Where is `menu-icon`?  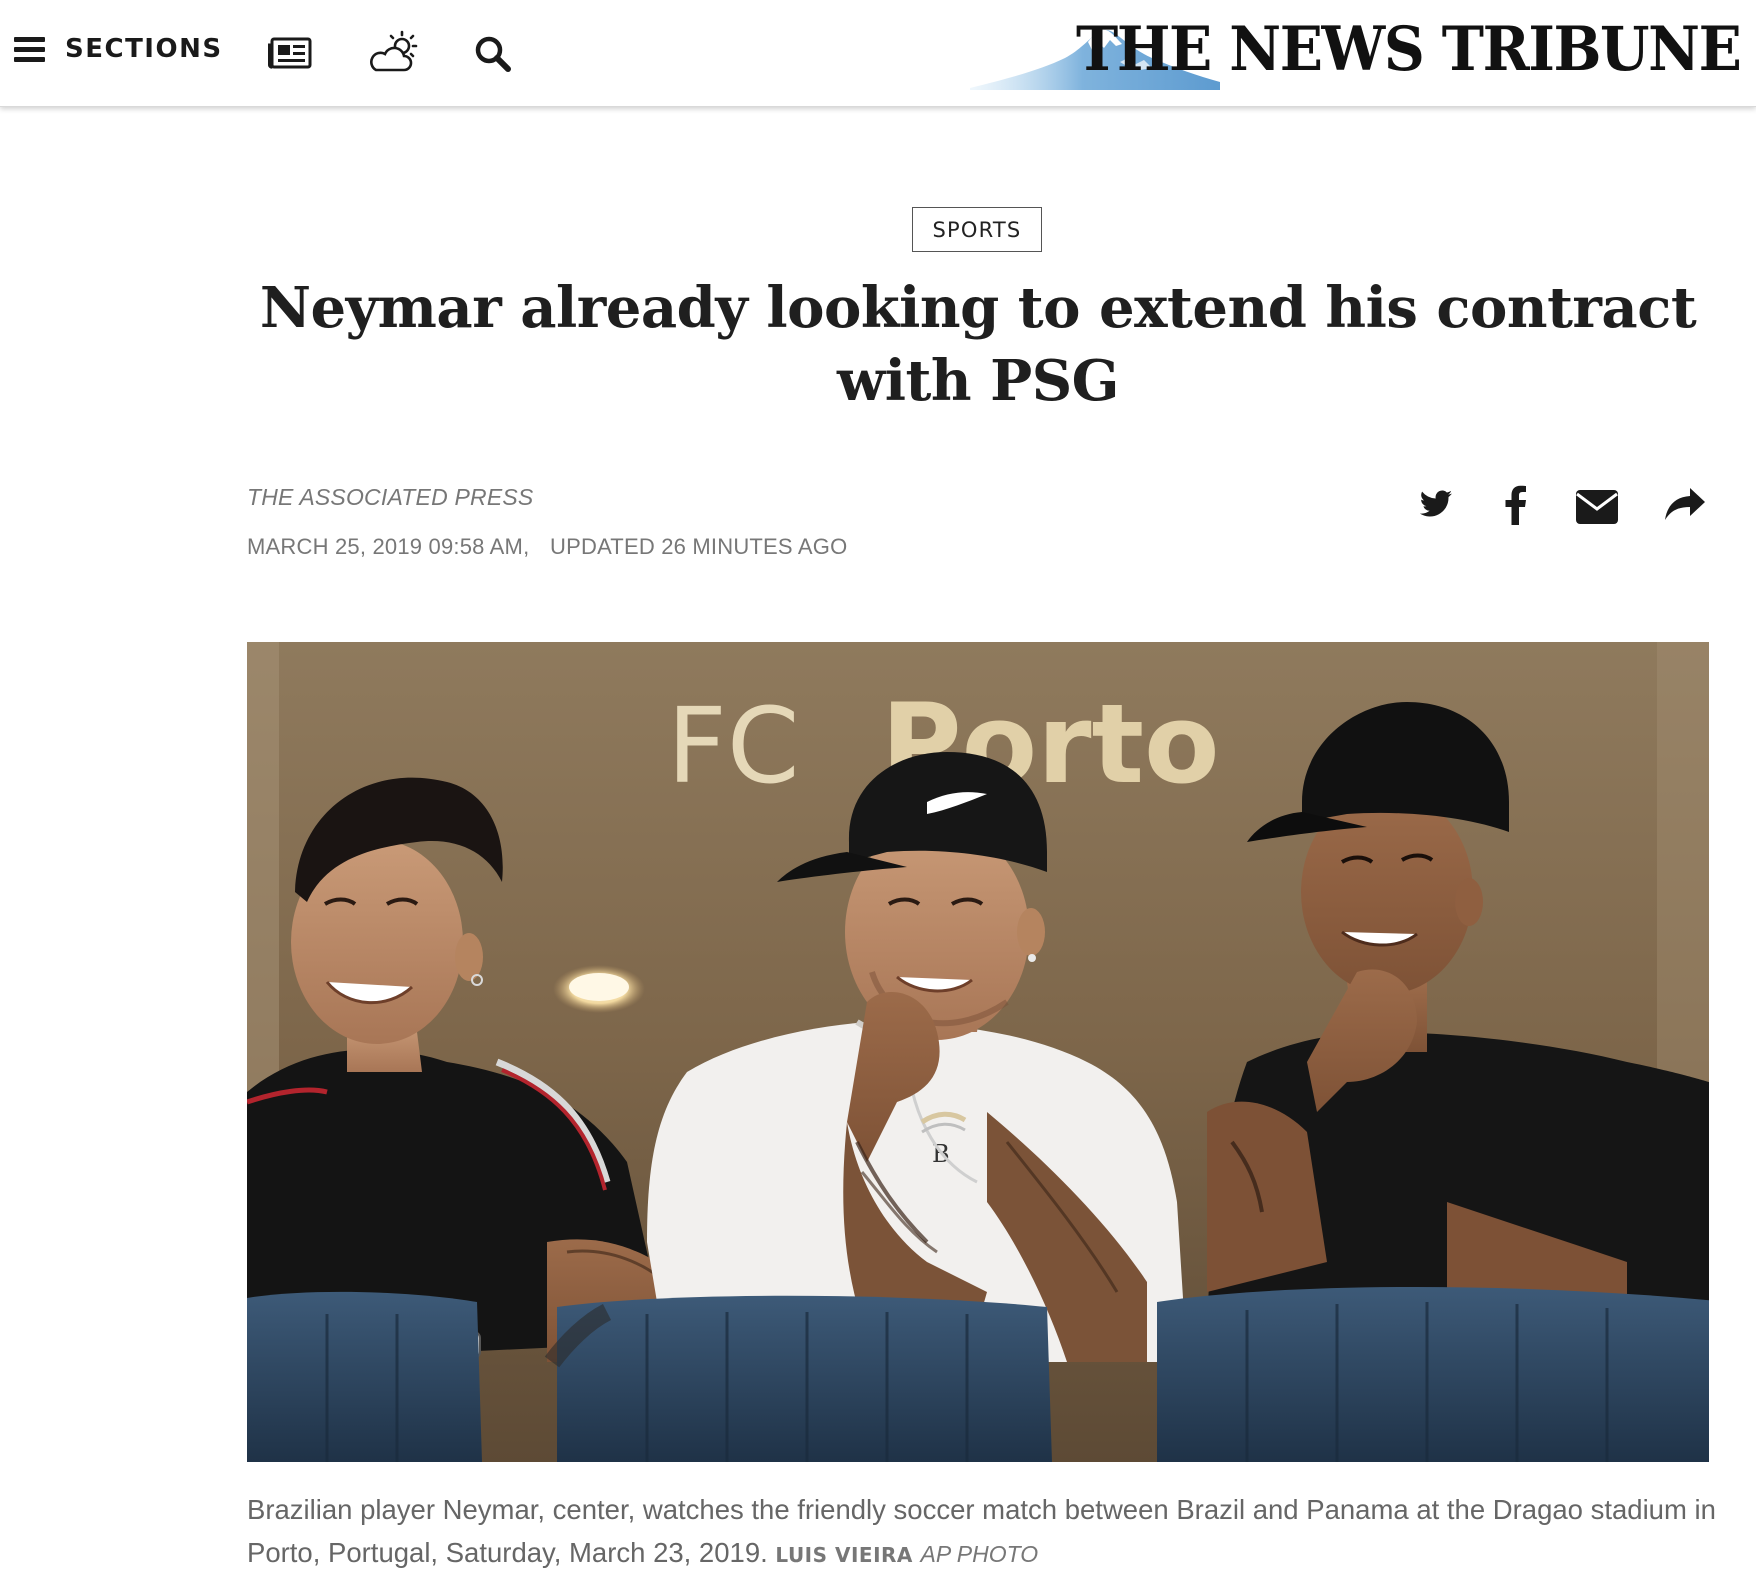
menu-icon is located at coordinates (29, 49).